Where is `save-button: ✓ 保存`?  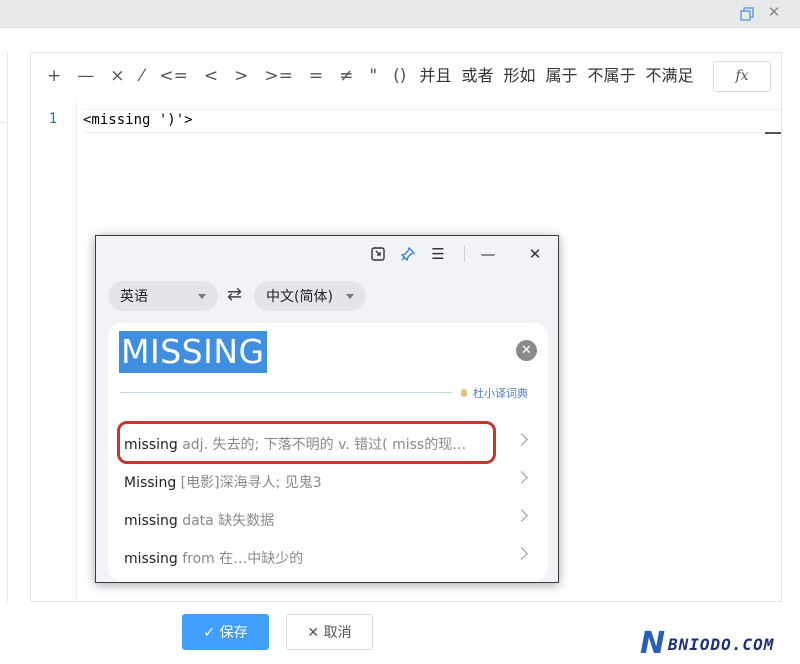 save-button: ✓ 保存 is located at coordinates (225, 632).